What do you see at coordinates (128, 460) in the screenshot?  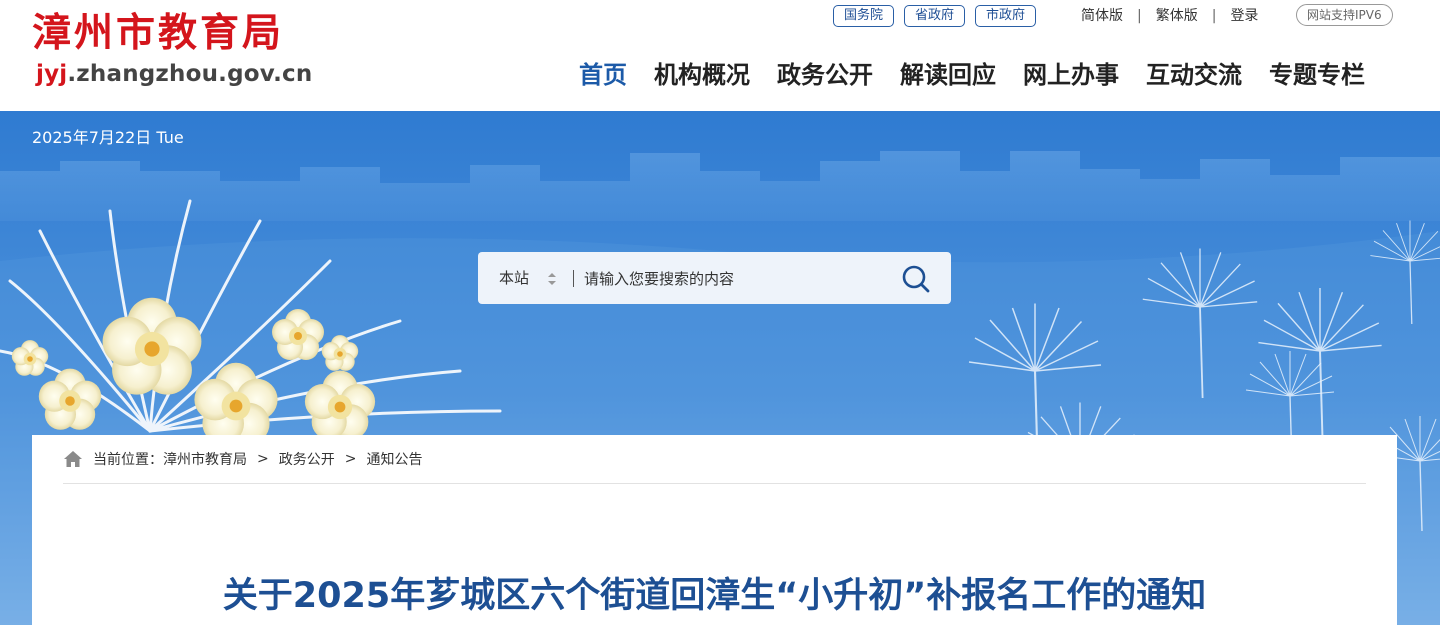 I see `breadcrumb-prefix: 当前位置：` at bounding box center [128, 460].